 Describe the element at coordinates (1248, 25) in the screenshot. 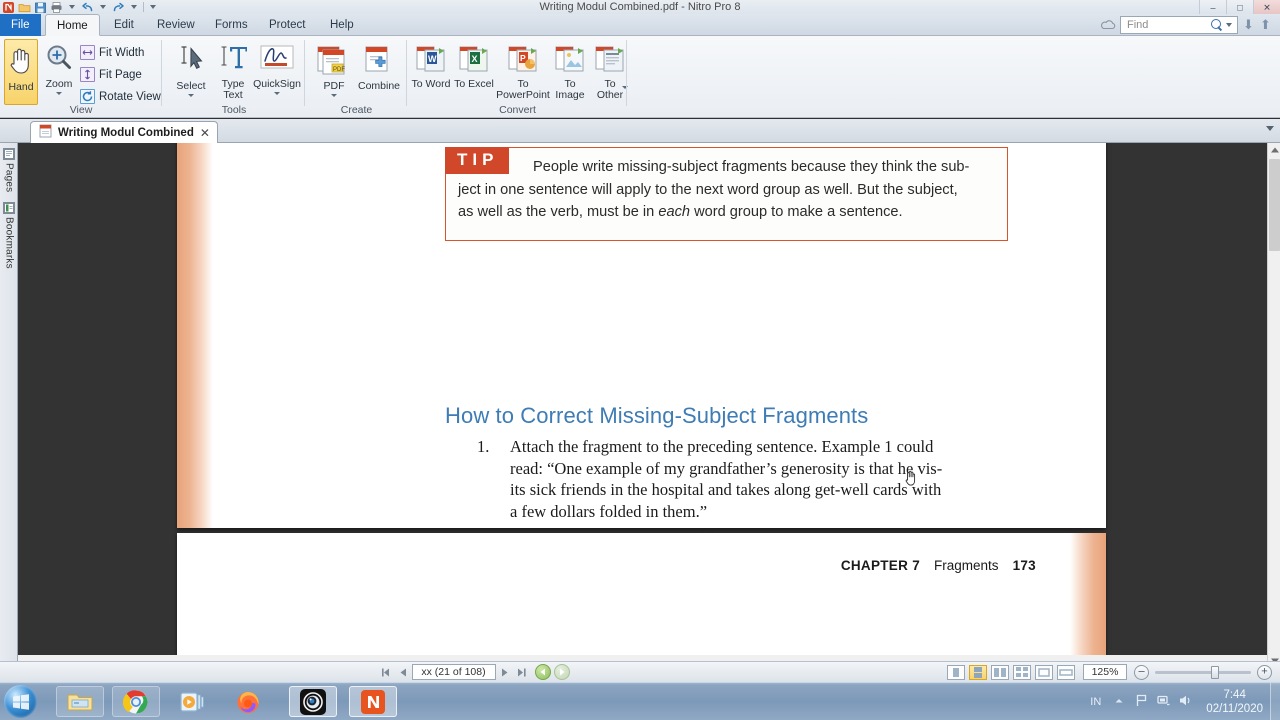

I see `find-next-icon: ⬇` at that location.